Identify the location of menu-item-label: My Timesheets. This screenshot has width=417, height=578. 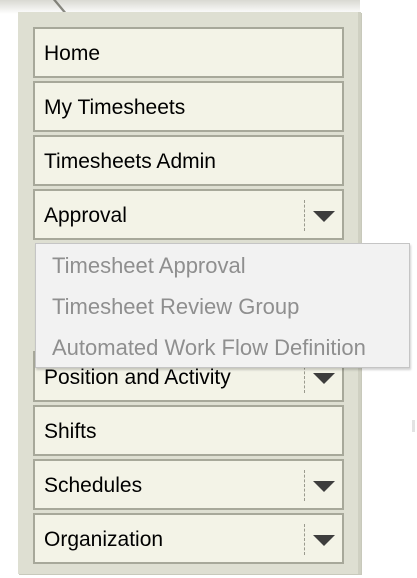
(115, 107).